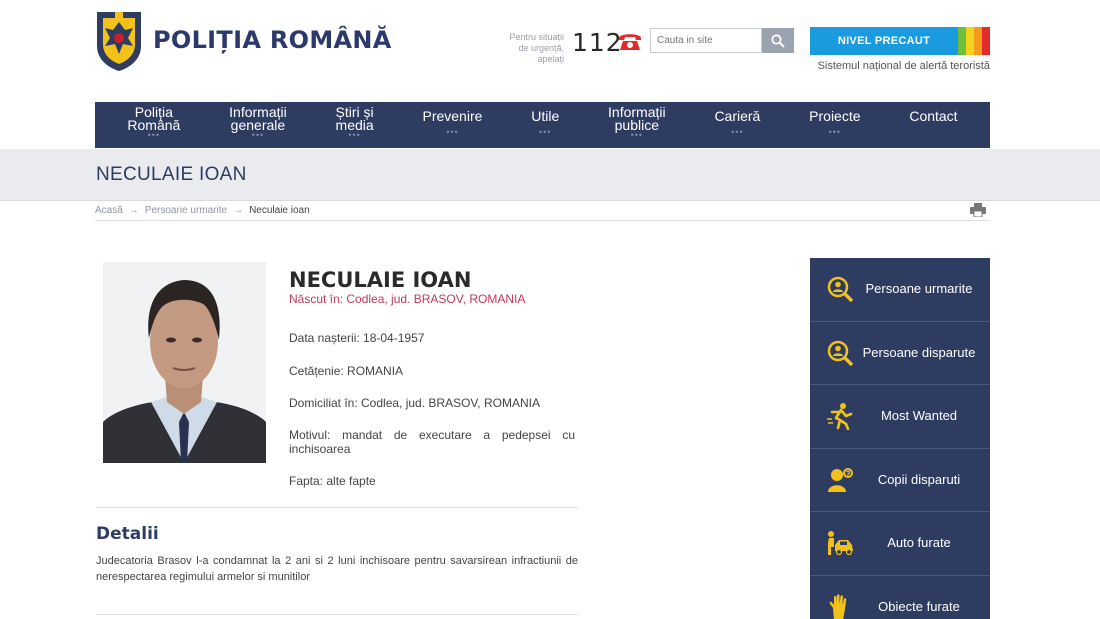  I want to click on hand-icon, so click(838, 606).